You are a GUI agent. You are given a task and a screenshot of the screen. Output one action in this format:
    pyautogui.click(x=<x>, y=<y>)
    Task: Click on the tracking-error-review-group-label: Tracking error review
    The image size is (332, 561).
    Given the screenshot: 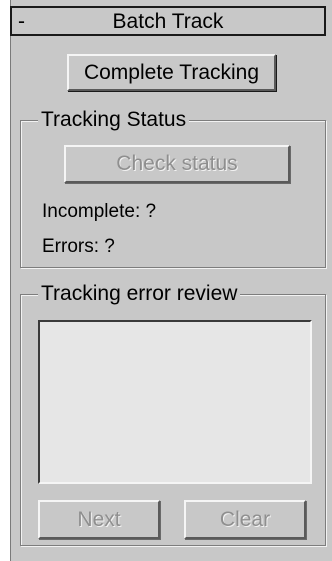 What is the action you would take?
    pyautogui.click(x=139, y=294)
    